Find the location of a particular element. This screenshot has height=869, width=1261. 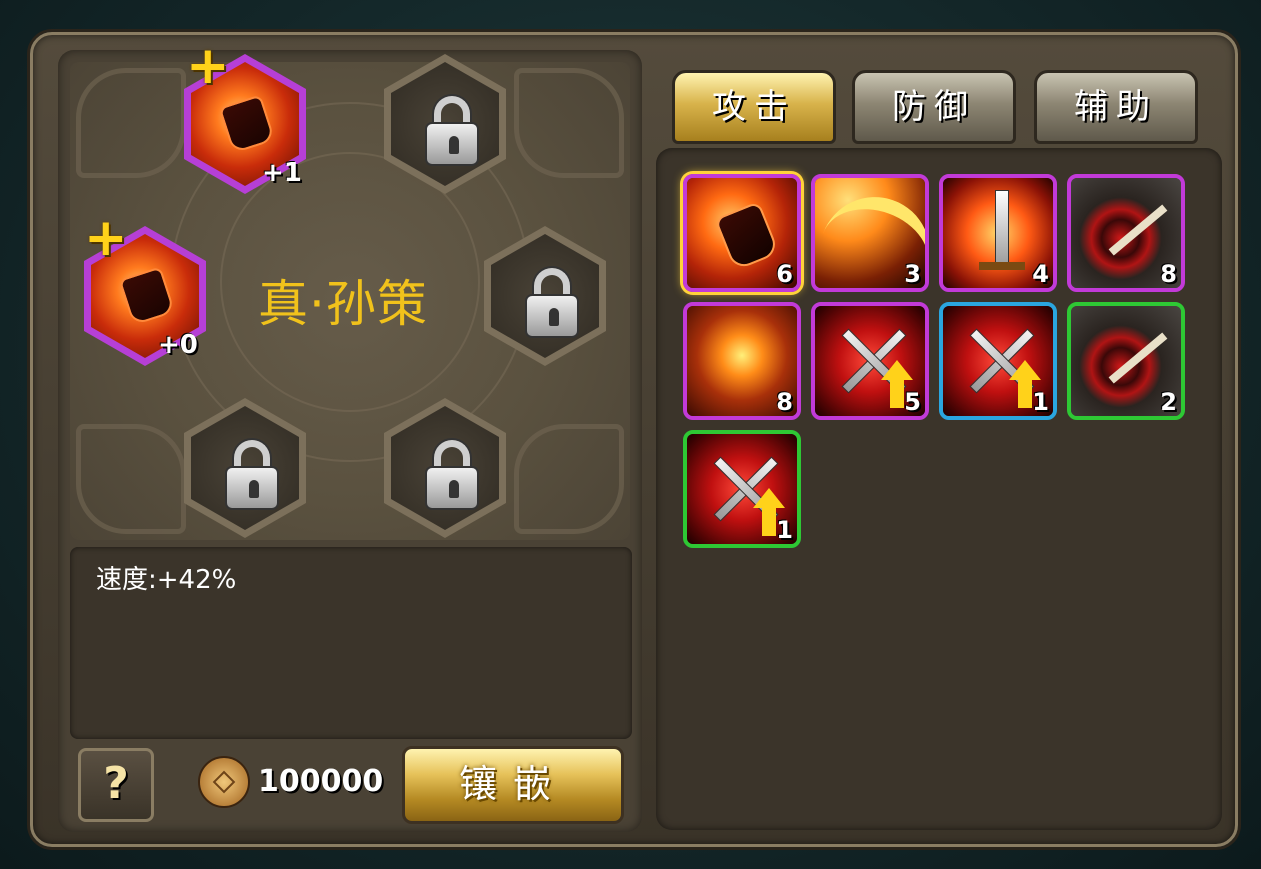

socket-level: +0 is located at coordinates (178, 345).